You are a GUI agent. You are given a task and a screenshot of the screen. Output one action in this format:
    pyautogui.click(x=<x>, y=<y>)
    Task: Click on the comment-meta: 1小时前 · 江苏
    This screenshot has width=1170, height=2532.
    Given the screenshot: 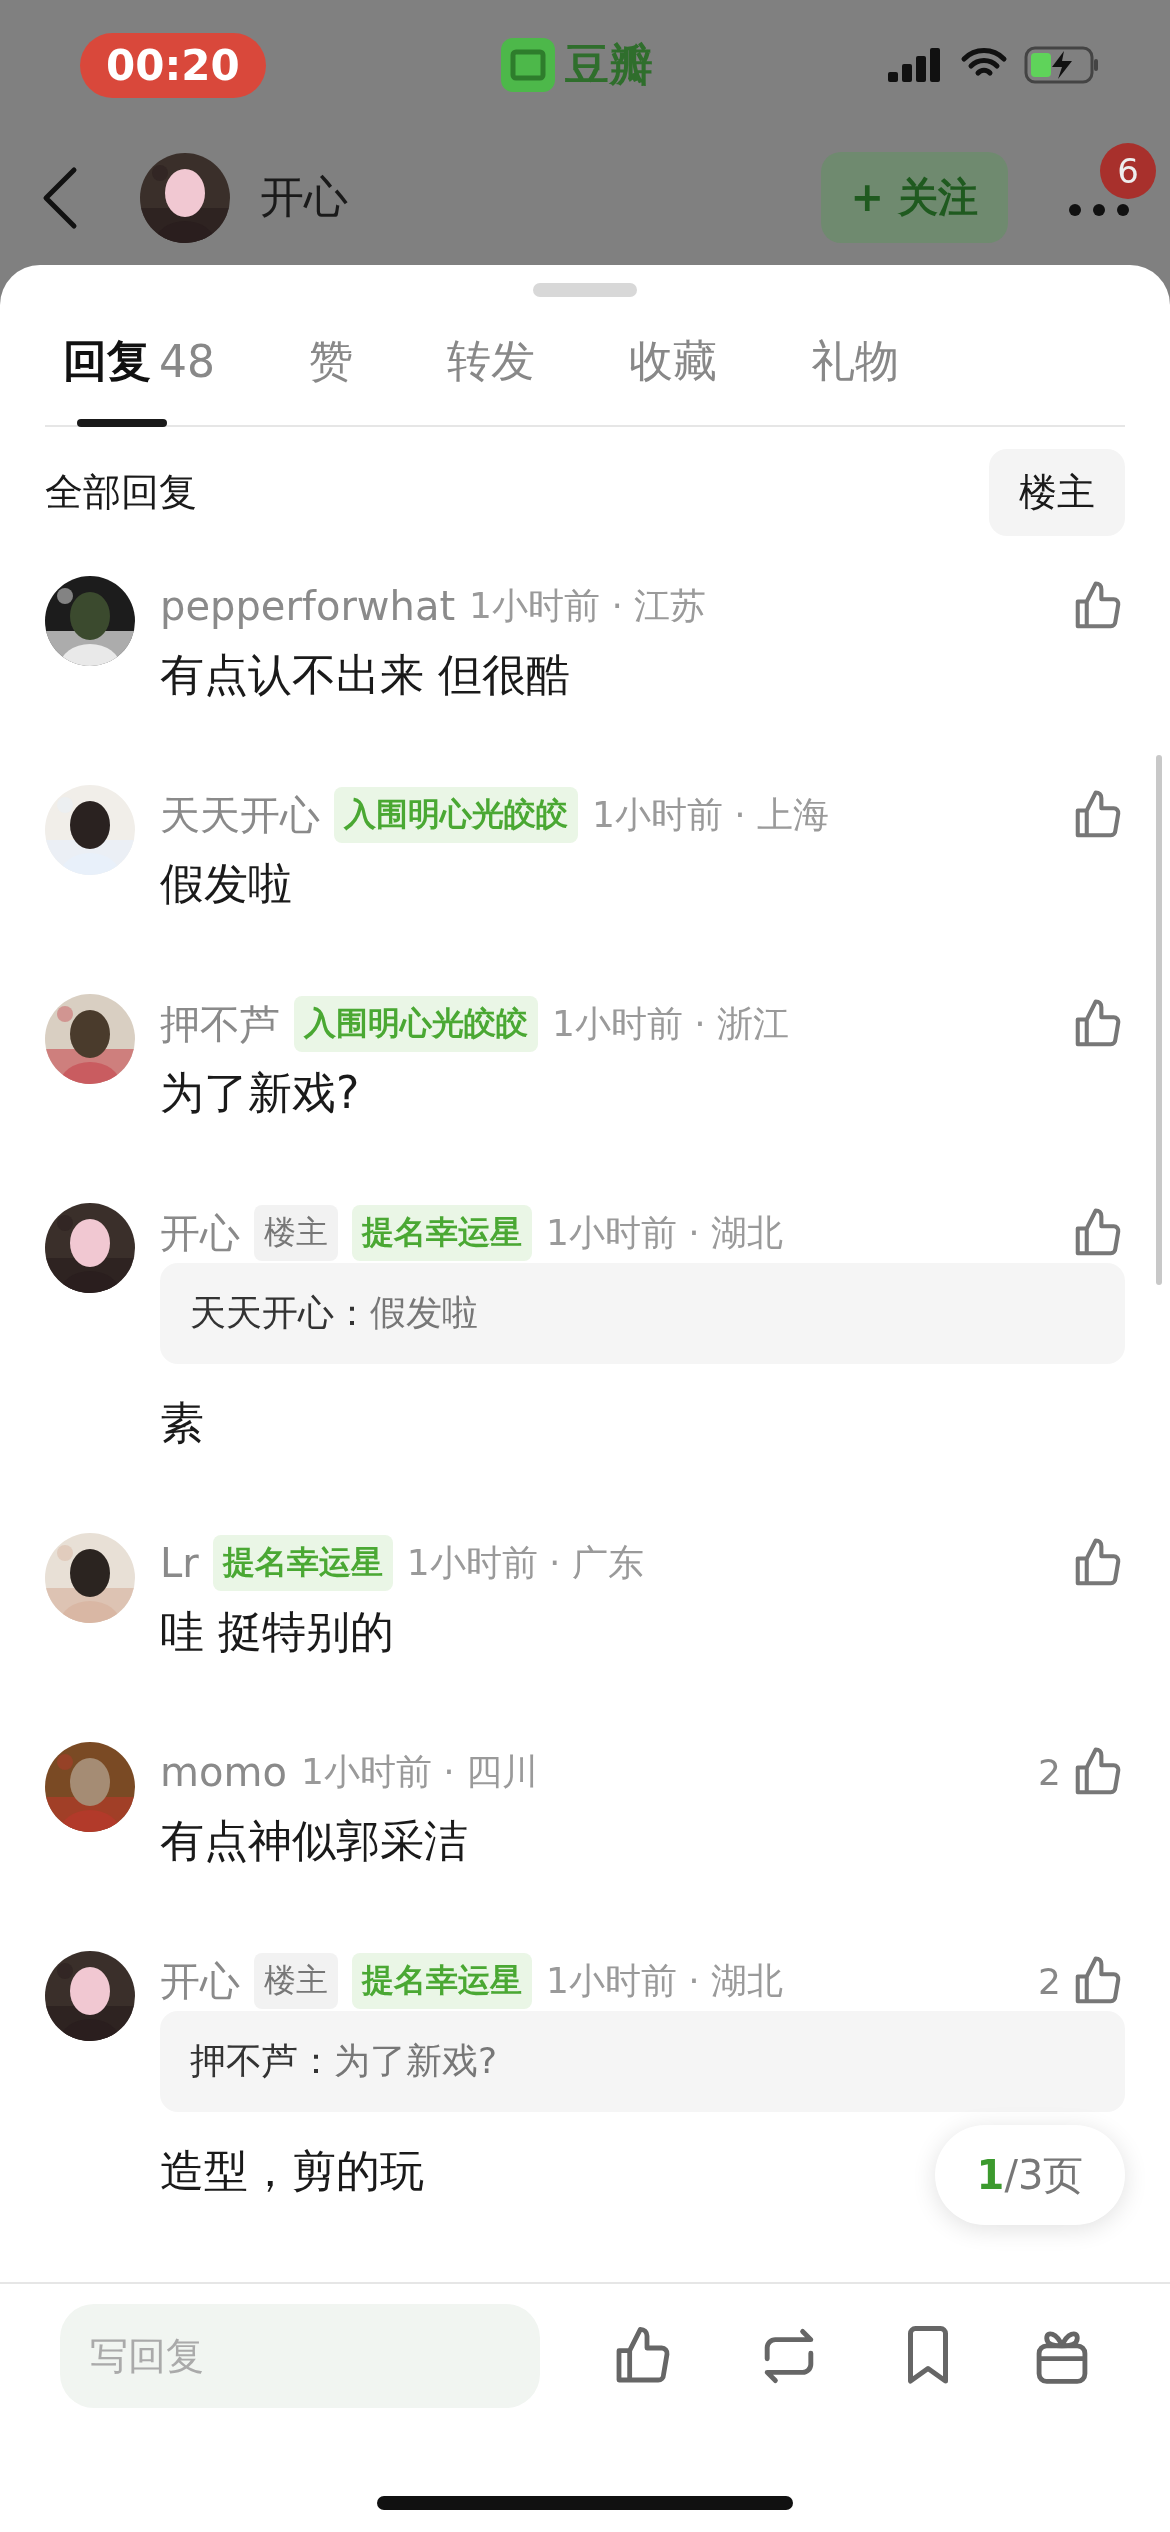 What is the action you would take?
    pyautogui.click(x=588, y=605)
    